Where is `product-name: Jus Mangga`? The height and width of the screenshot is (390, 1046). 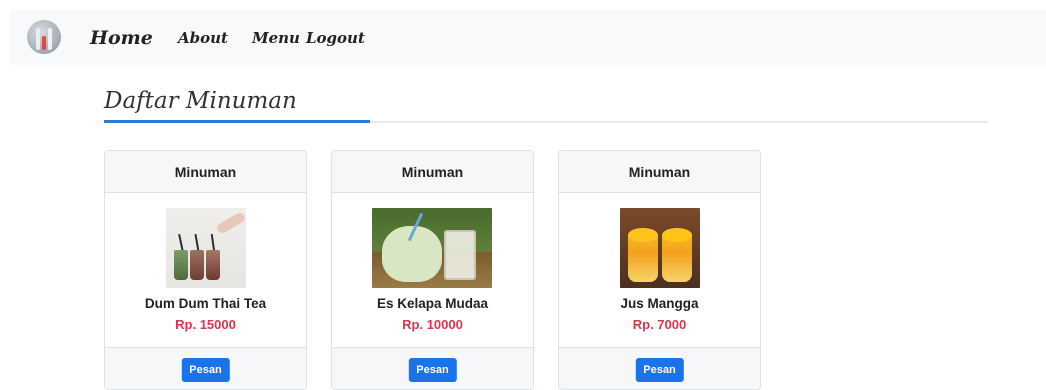
product-name: Jus Mangga is located at coordinates (659, 303).